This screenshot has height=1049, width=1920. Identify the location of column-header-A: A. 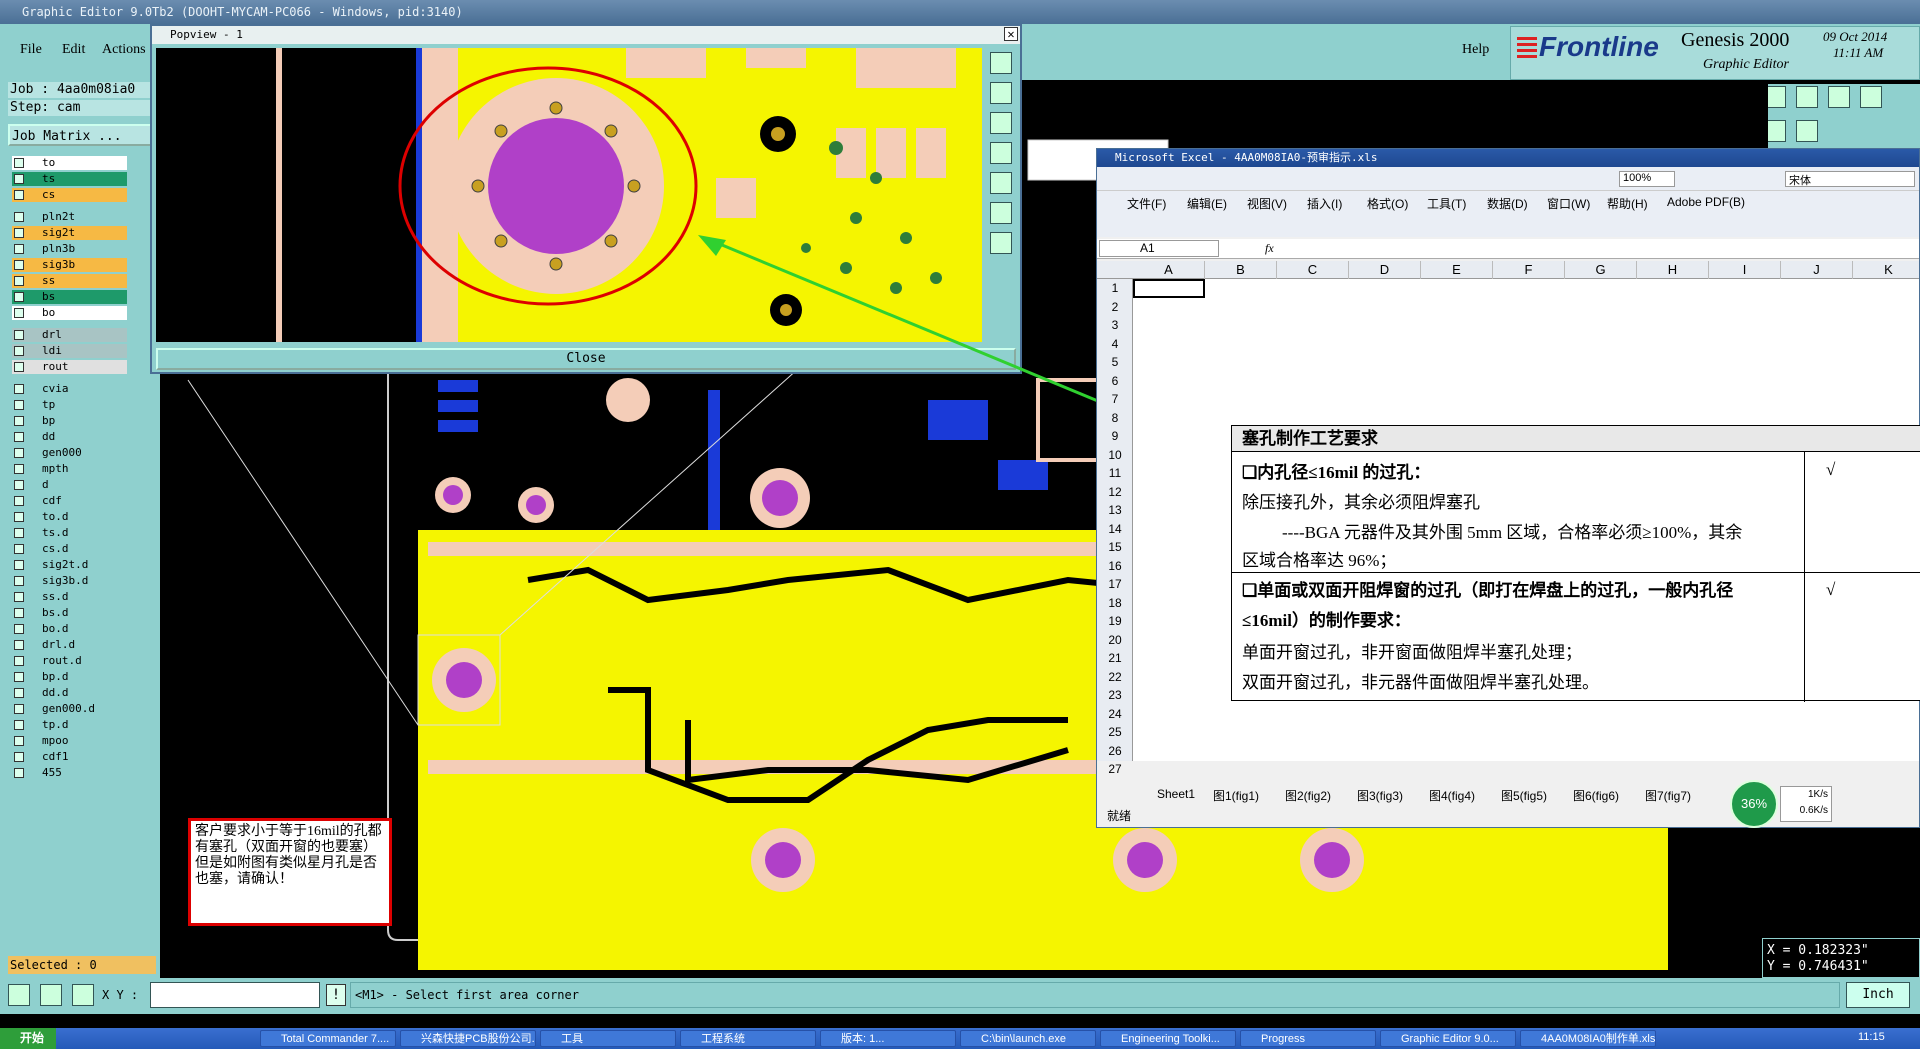
(1169, 270).